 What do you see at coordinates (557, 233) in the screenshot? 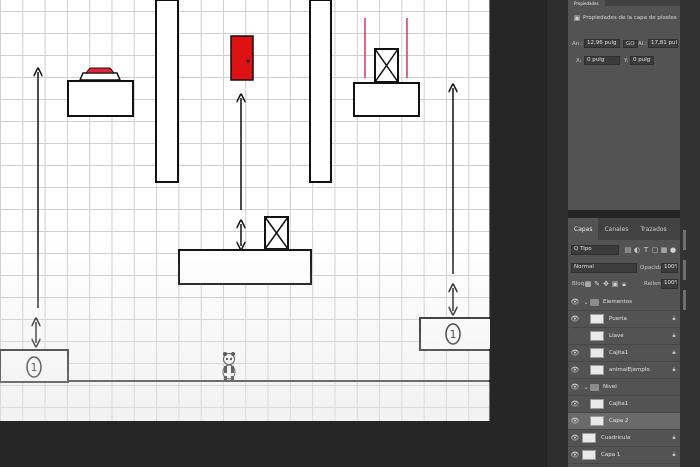
I see `panel-dock-divider` at bounding box center [557, 233].